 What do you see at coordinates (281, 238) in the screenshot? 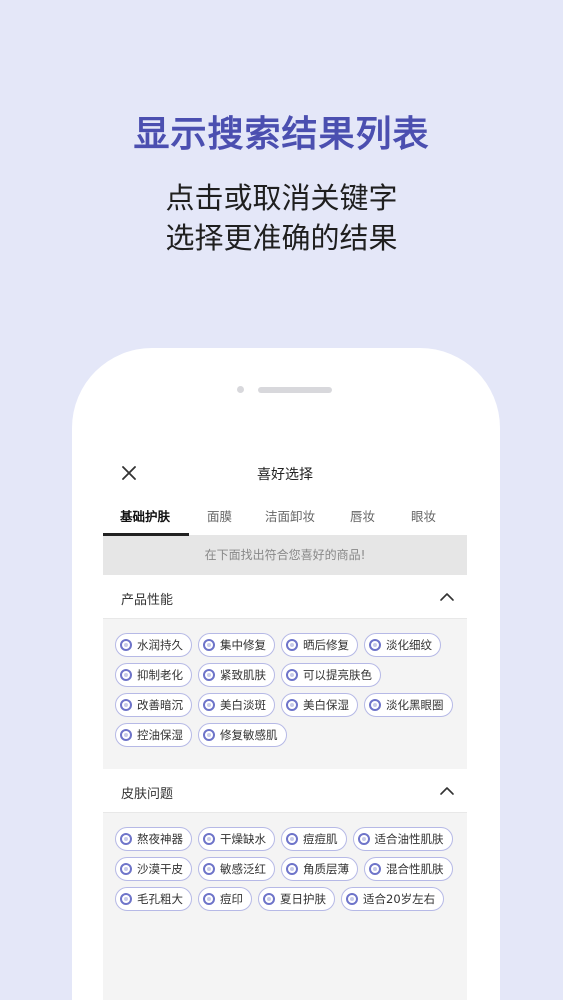
I see `promo-subtitle-line-2: 选择更准确的结果` at bounding box center [281, 238].